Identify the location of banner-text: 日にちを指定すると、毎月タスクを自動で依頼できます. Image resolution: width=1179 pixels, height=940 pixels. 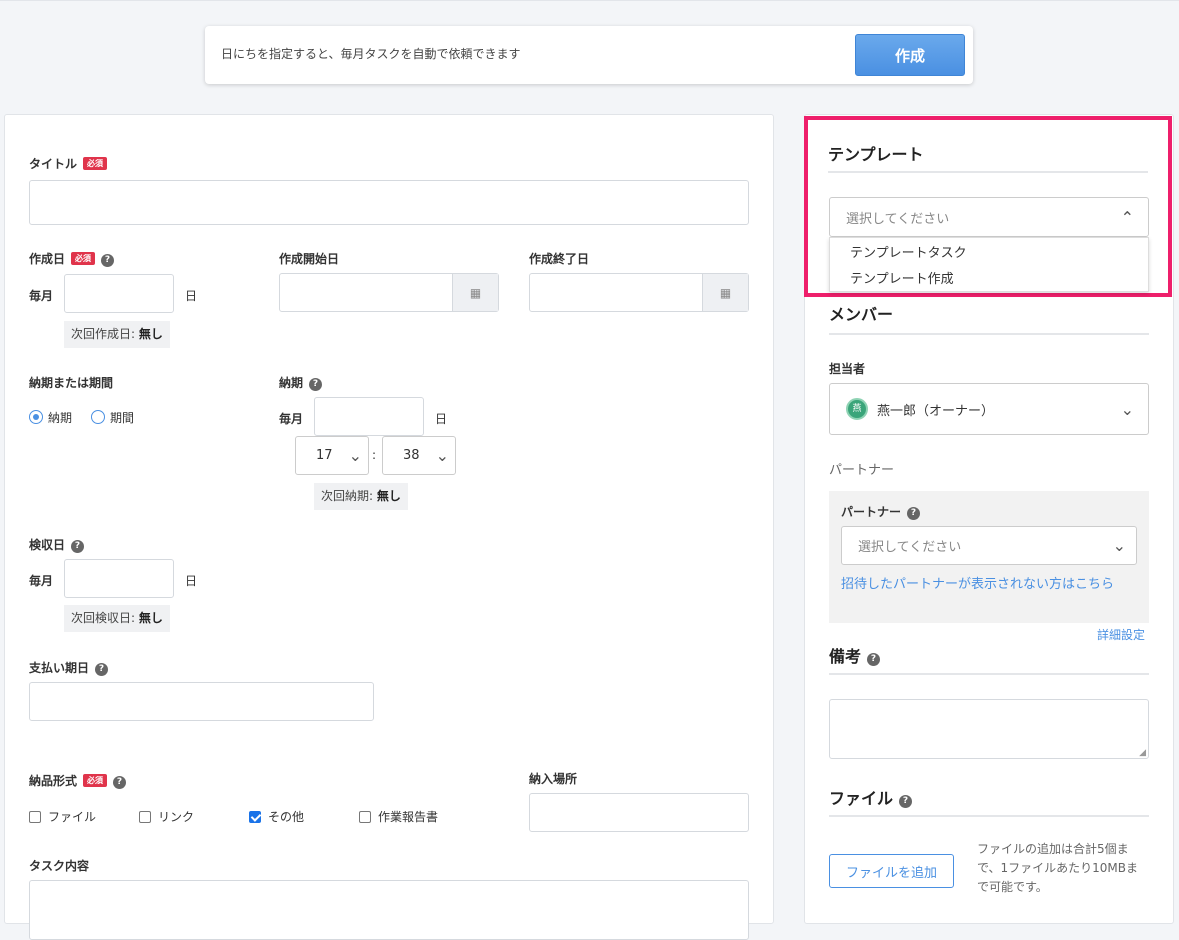
(371, 54).